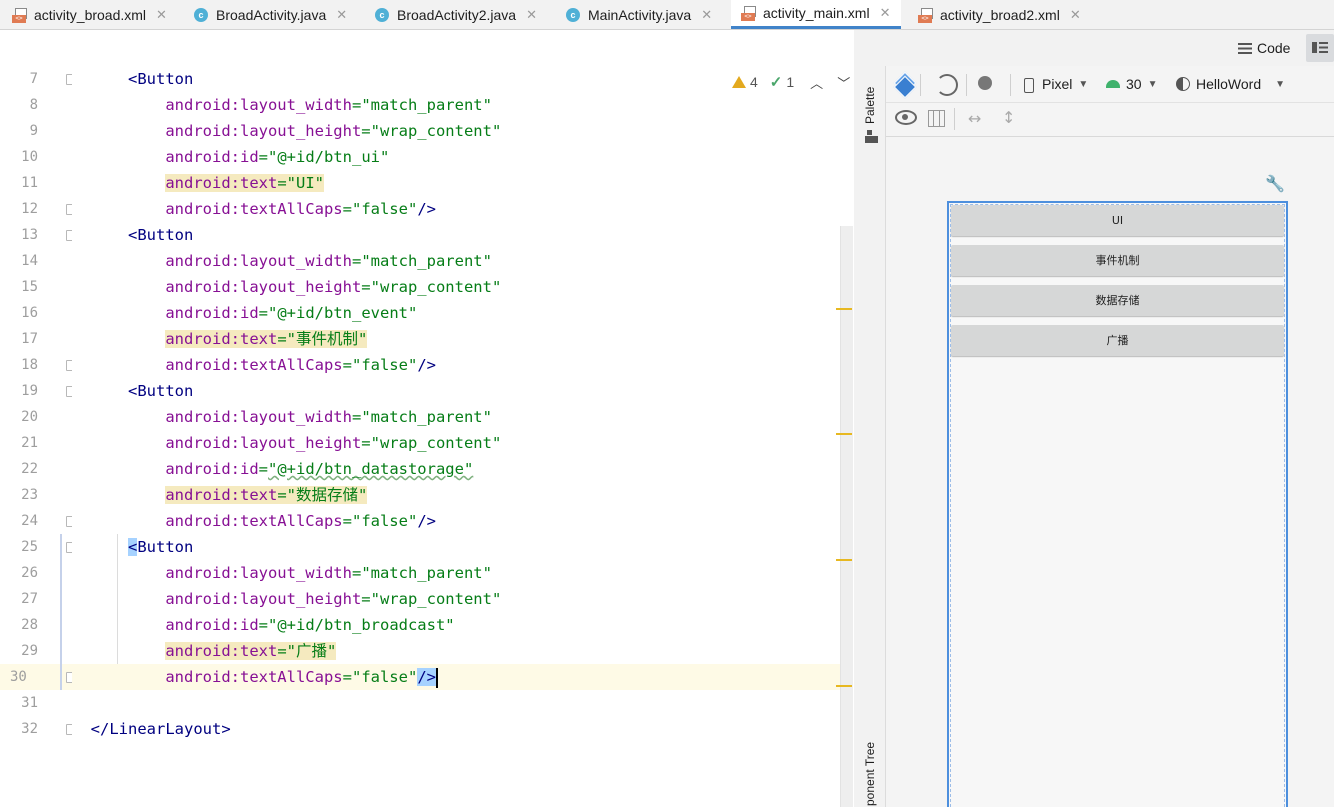 The height and width of the screenshot is (807, 1334). I want to click on line-number: 23, so click(29, 495).